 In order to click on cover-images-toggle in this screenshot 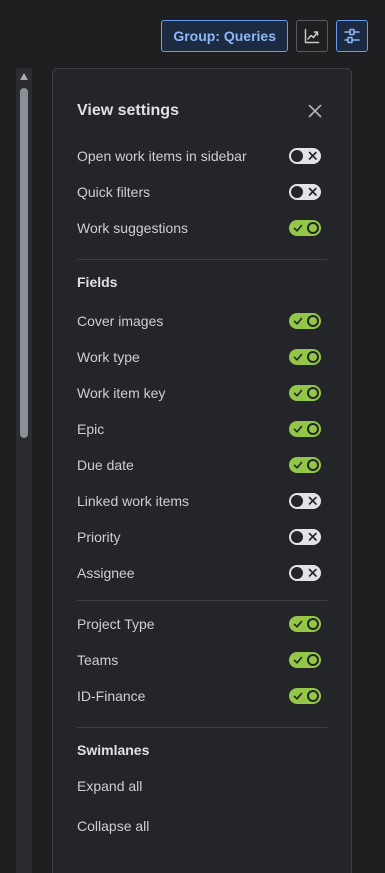, I will do `click(305, 321)`.